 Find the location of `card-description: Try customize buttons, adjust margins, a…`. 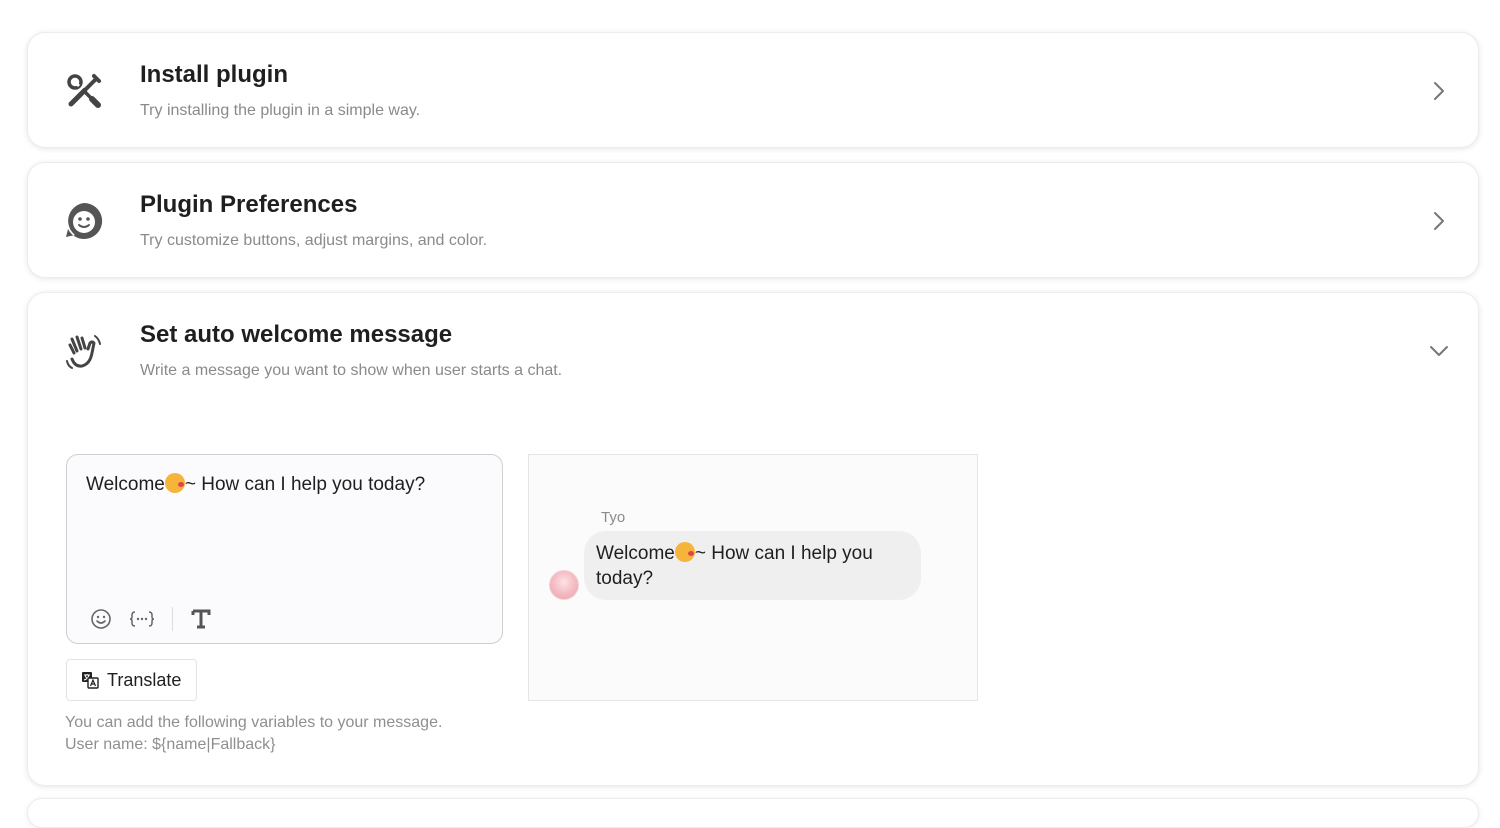

card-description: Try customize buttons, adjust margins, a… is located at coordinates (314, 240).